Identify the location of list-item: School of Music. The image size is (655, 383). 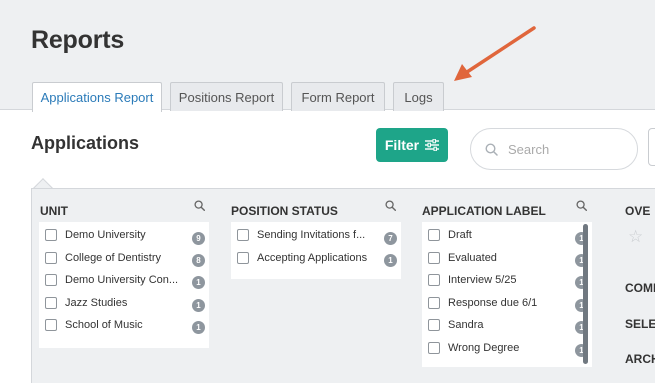
(94, 325).